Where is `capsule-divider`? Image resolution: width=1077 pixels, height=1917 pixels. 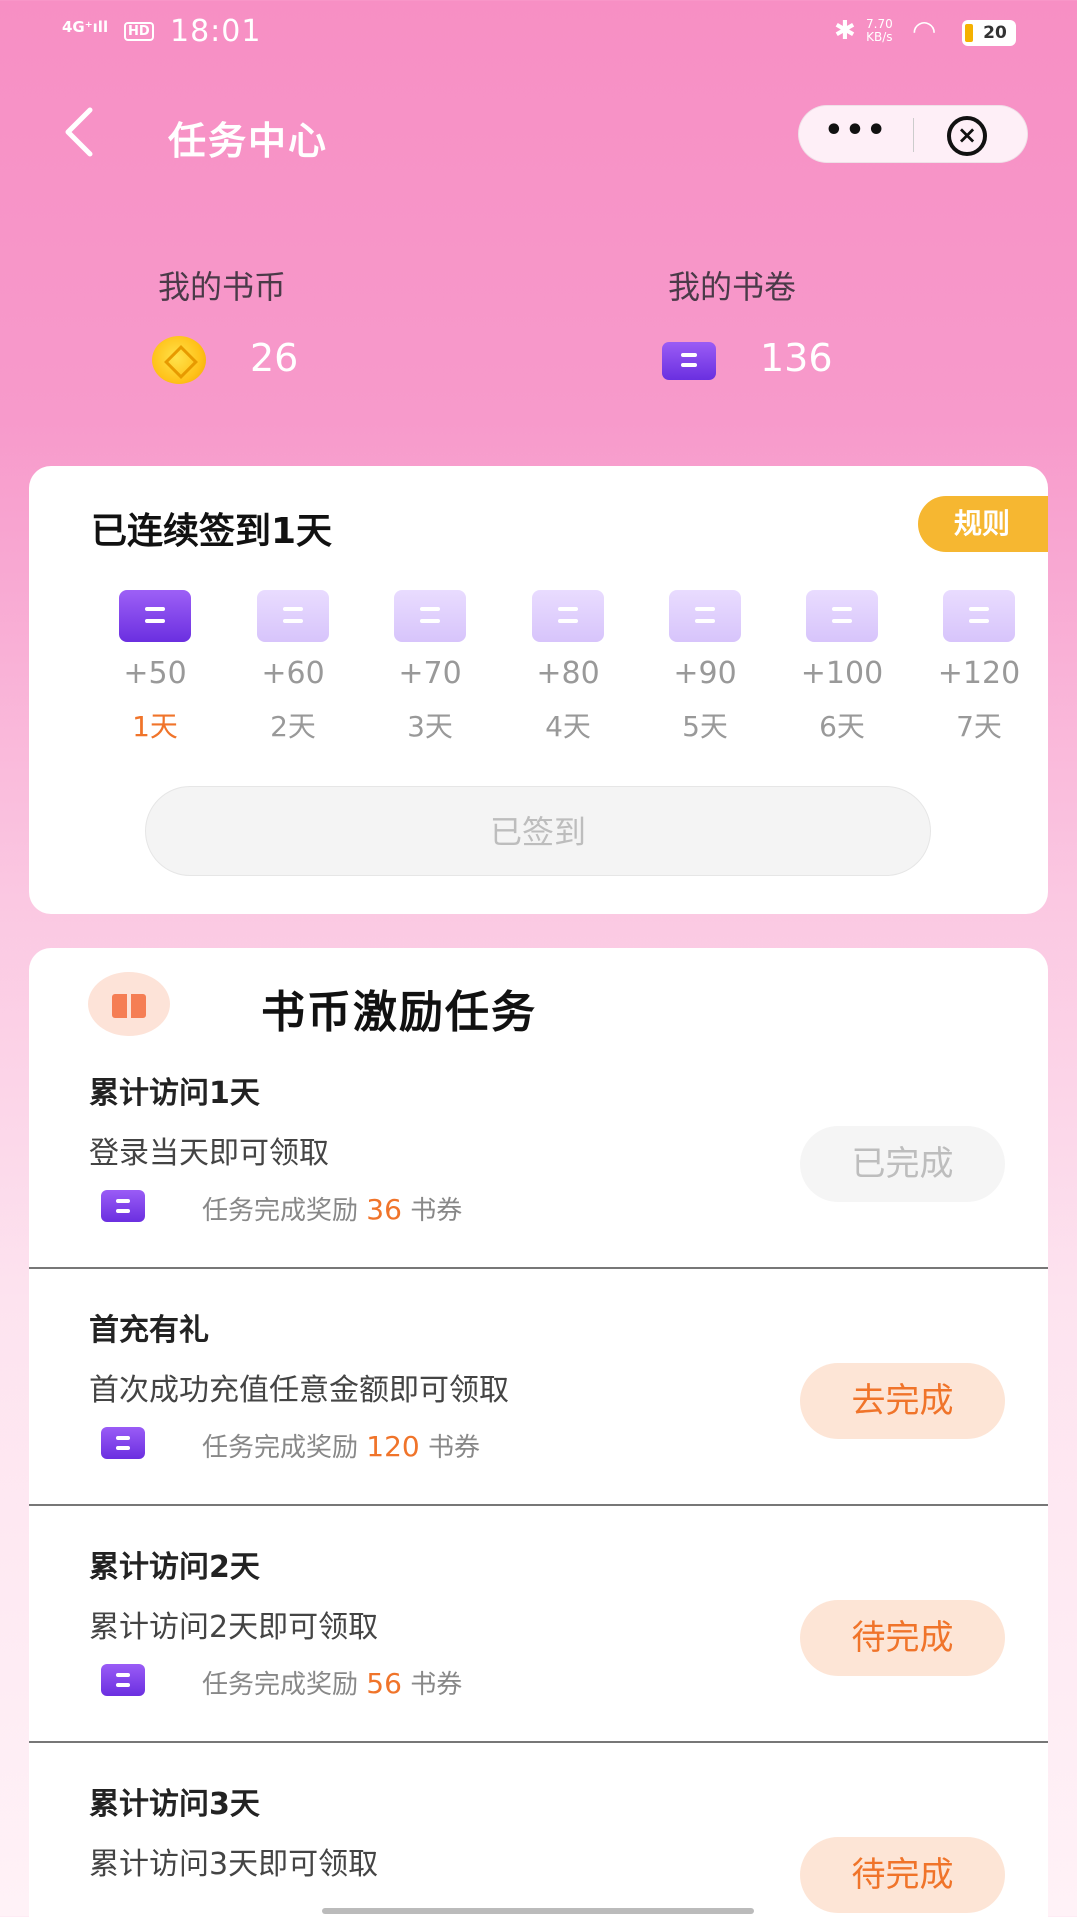
capsule-divider is located at coordinates (913, 135).